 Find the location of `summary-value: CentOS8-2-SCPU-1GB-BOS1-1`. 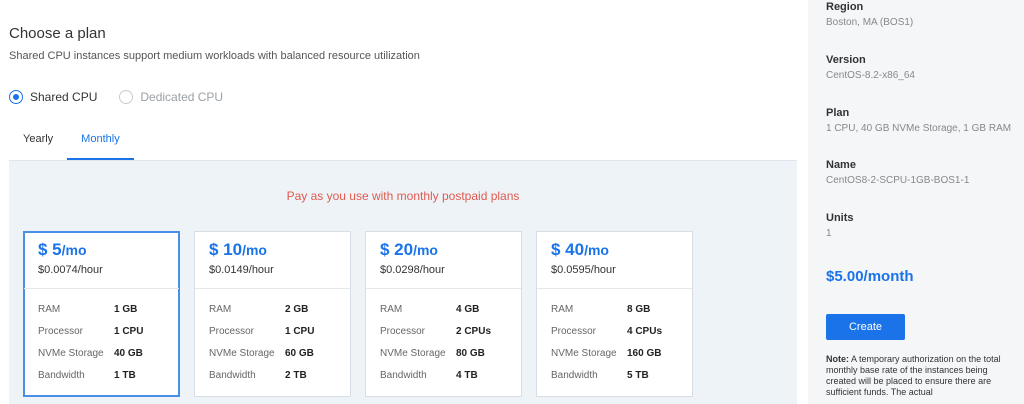

summary-value: CentOS8-2-SCPU-1GB-BOS1-1 is located at coordinates (898, 180).